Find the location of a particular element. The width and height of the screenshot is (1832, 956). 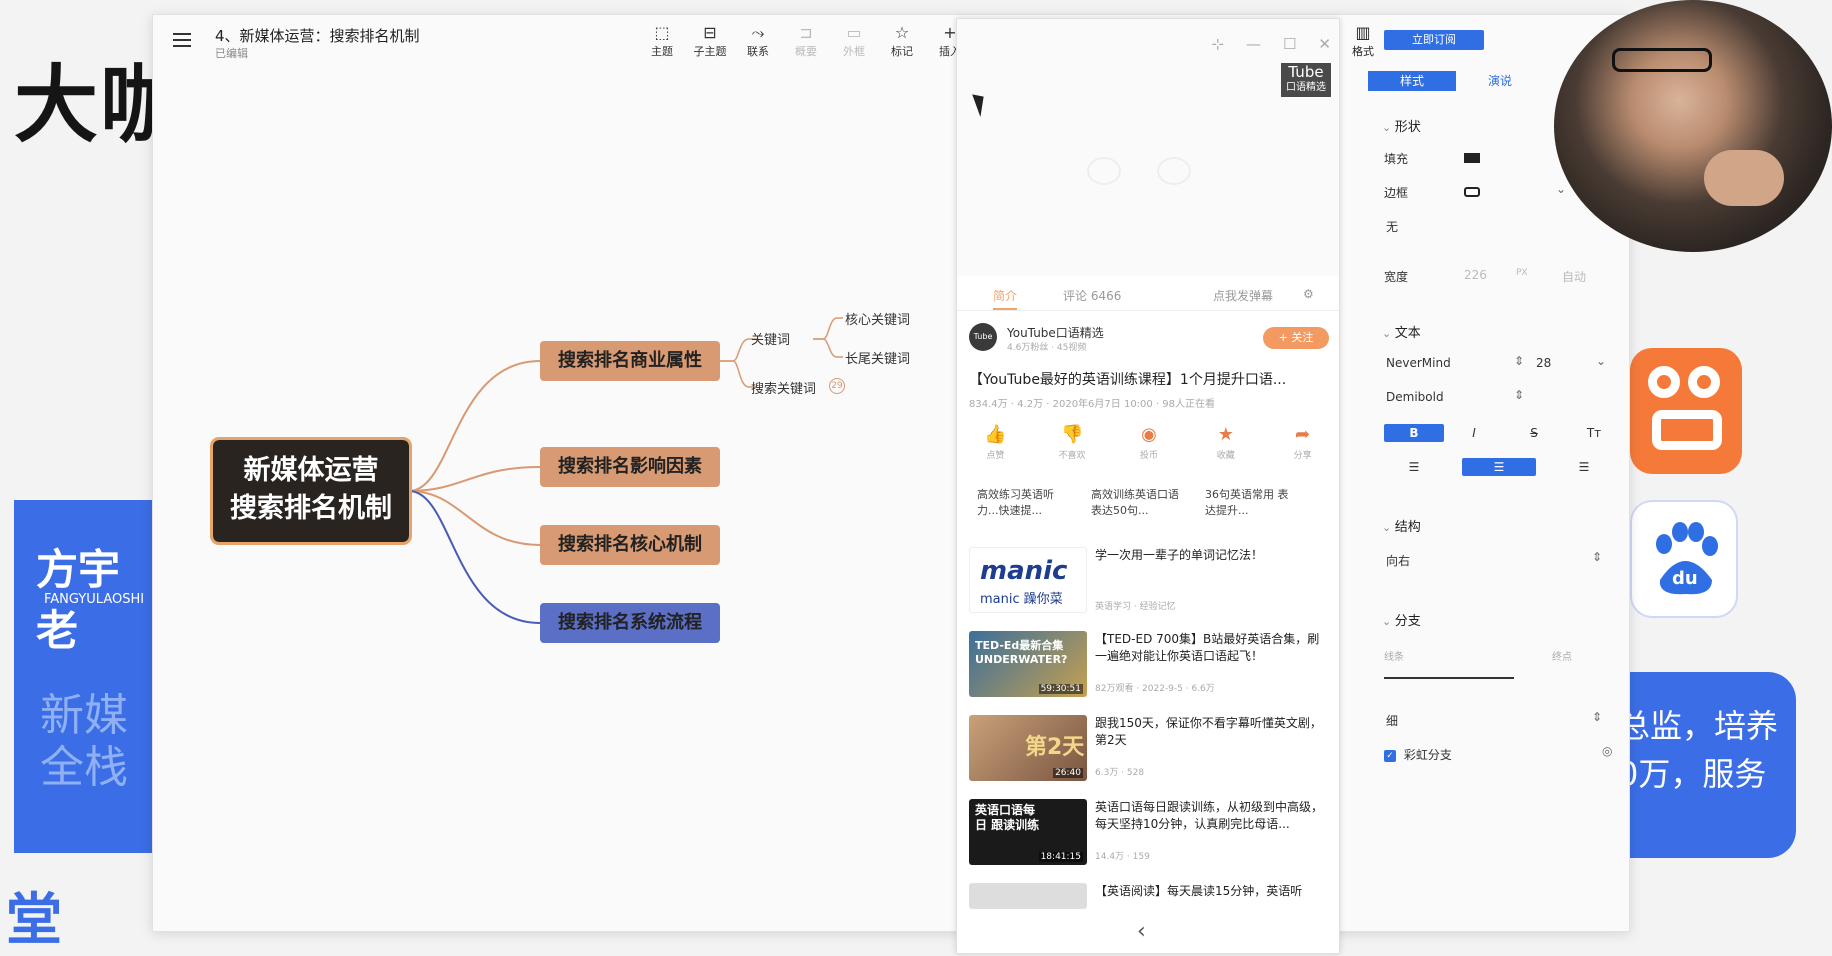

minimize-icon: — is located at coordinates (1253, 44).